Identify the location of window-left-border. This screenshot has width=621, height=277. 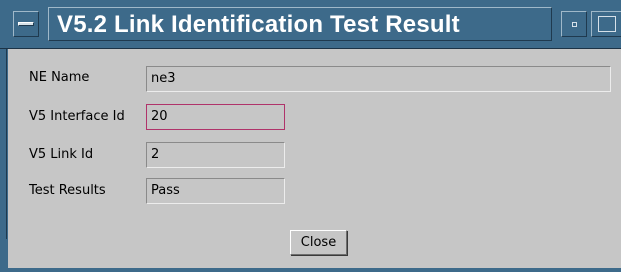
(4, 160).